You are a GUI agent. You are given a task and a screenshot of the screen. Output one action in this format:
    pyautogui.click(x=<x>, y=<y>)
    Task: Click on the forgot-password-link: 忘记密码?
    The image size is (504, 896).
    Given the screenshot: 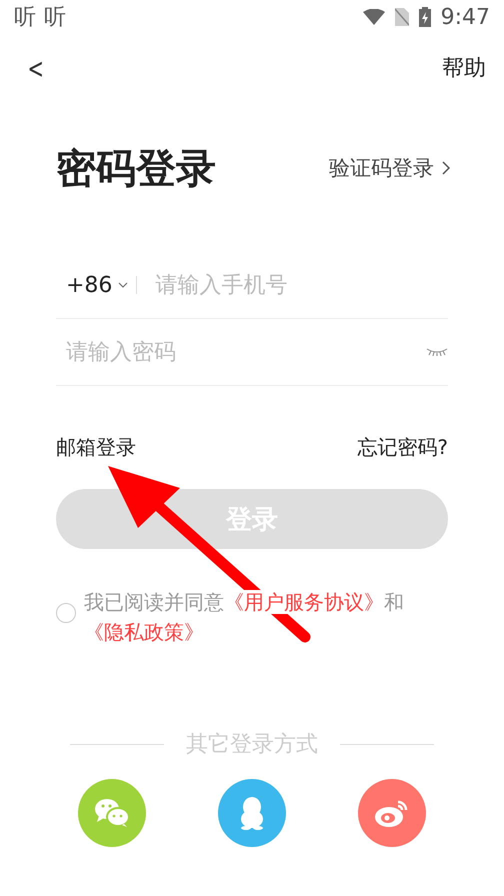 What is the action you would take?
    pyautogui.click(x=402, y=447)
    